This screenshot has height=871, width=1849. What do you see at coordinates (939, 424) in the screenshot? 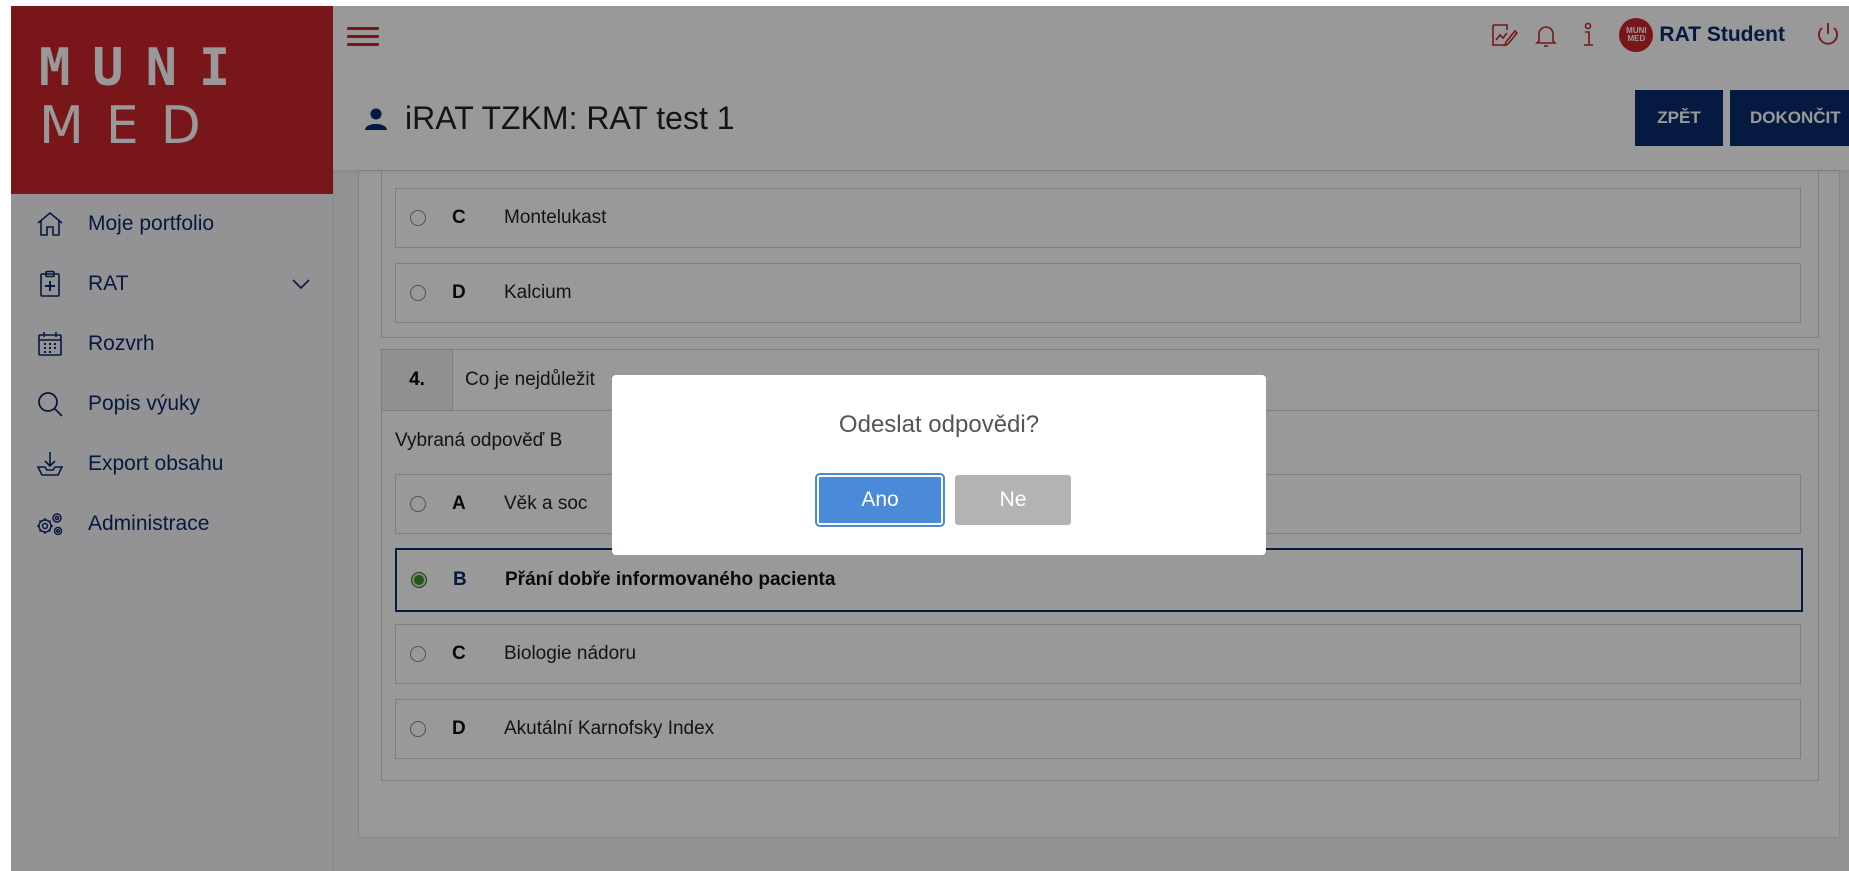
I see `dialog-title: Odeslat odpovědi?` at bounding box center [939, 424].